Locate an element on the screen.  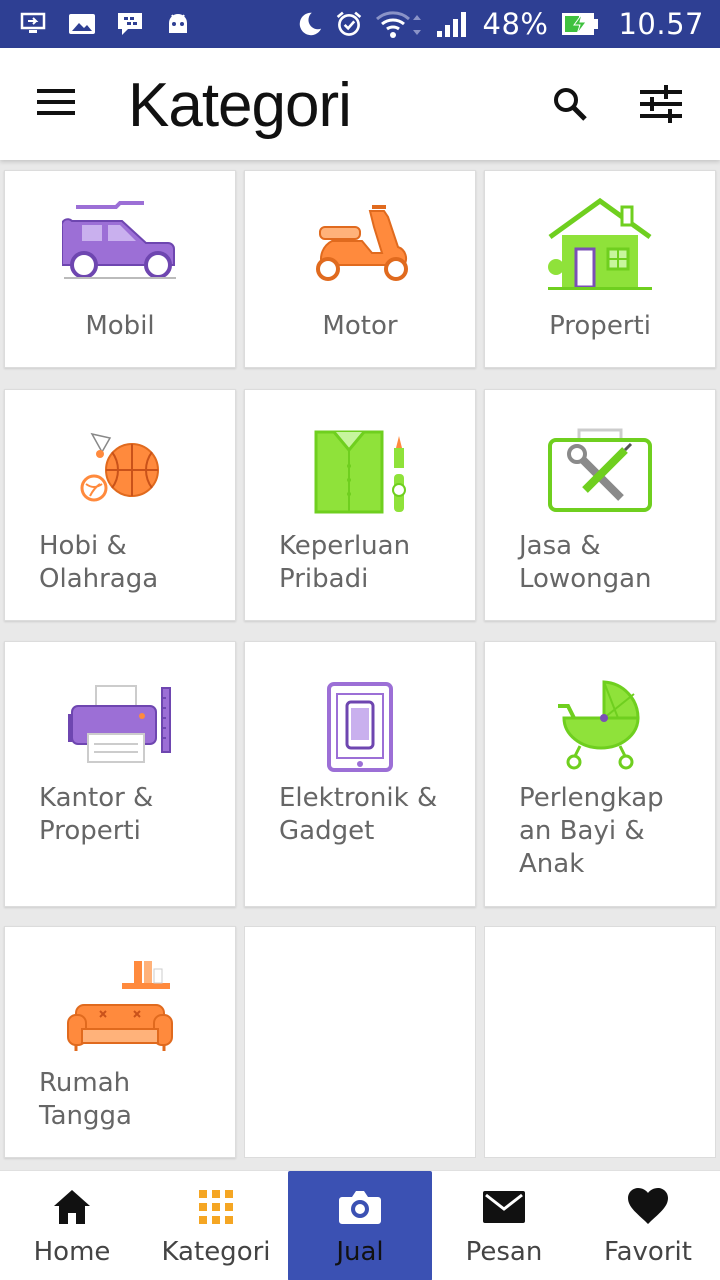
menu-icon is located at coordinates (56, 104).